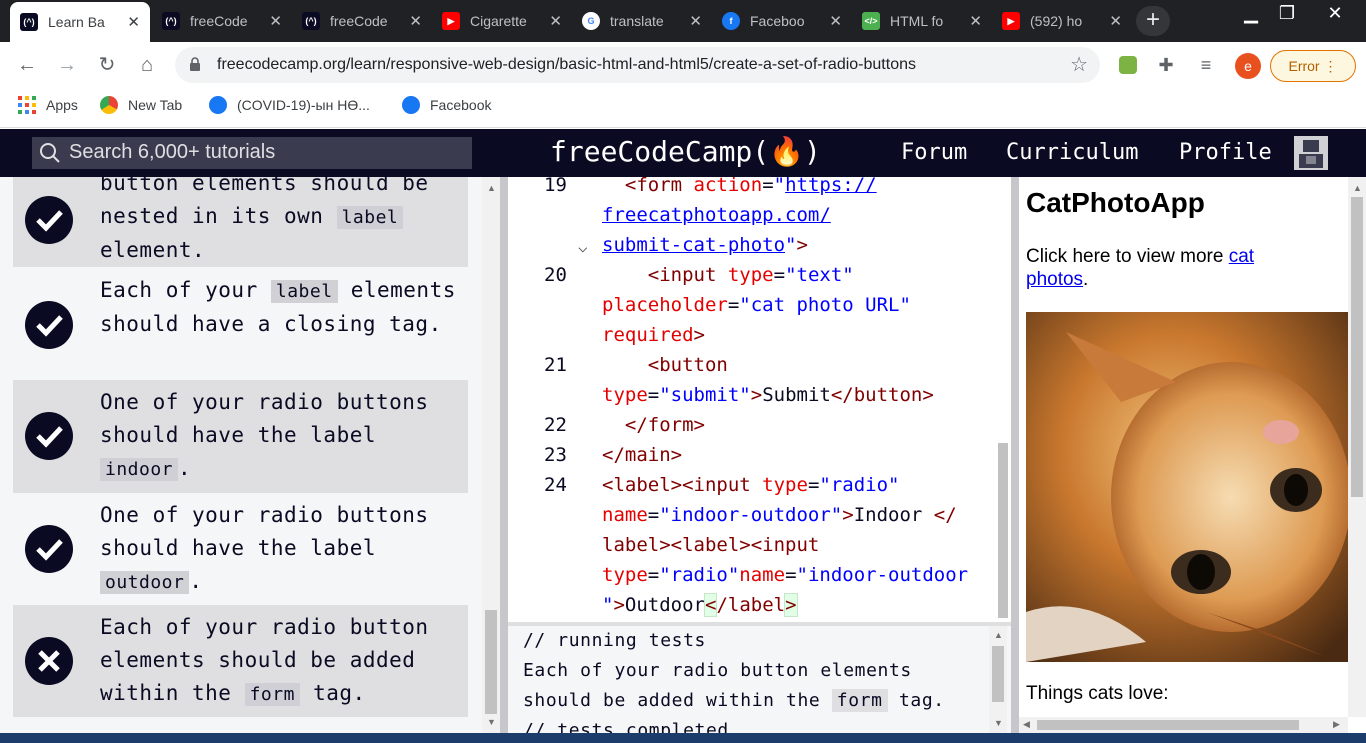 This screenshot has height=743, width=1366. I want to click on nav-forum-link: Forum, so click(934, 152).